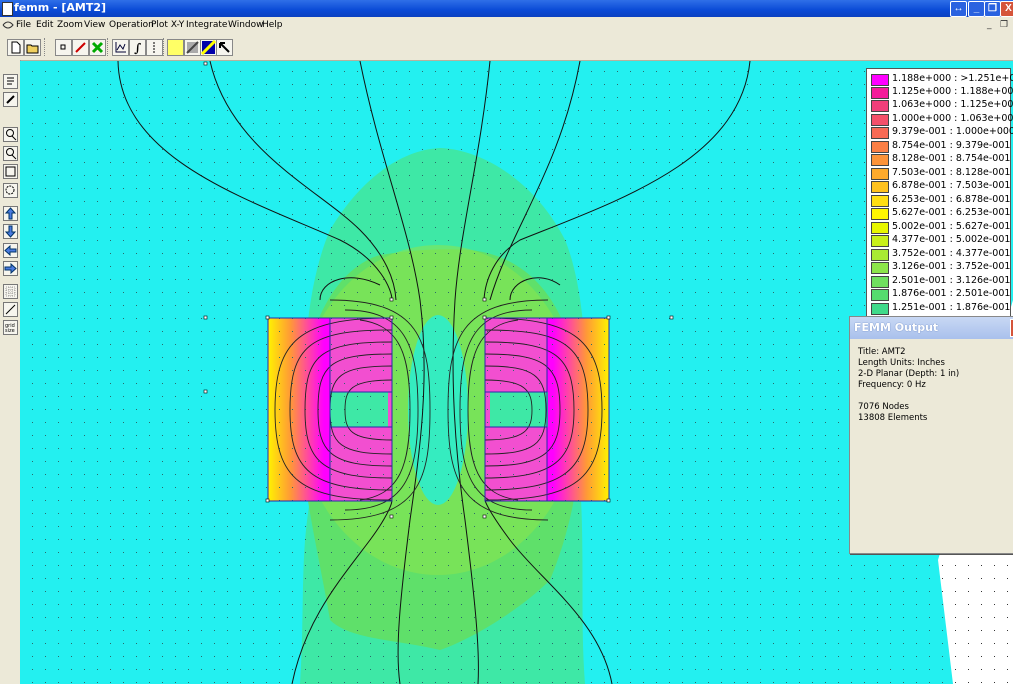  What do you see at coordinates (10, 171) in the screenshot?
I see `zoom-natural-icon` at bounding box center [10, 171].